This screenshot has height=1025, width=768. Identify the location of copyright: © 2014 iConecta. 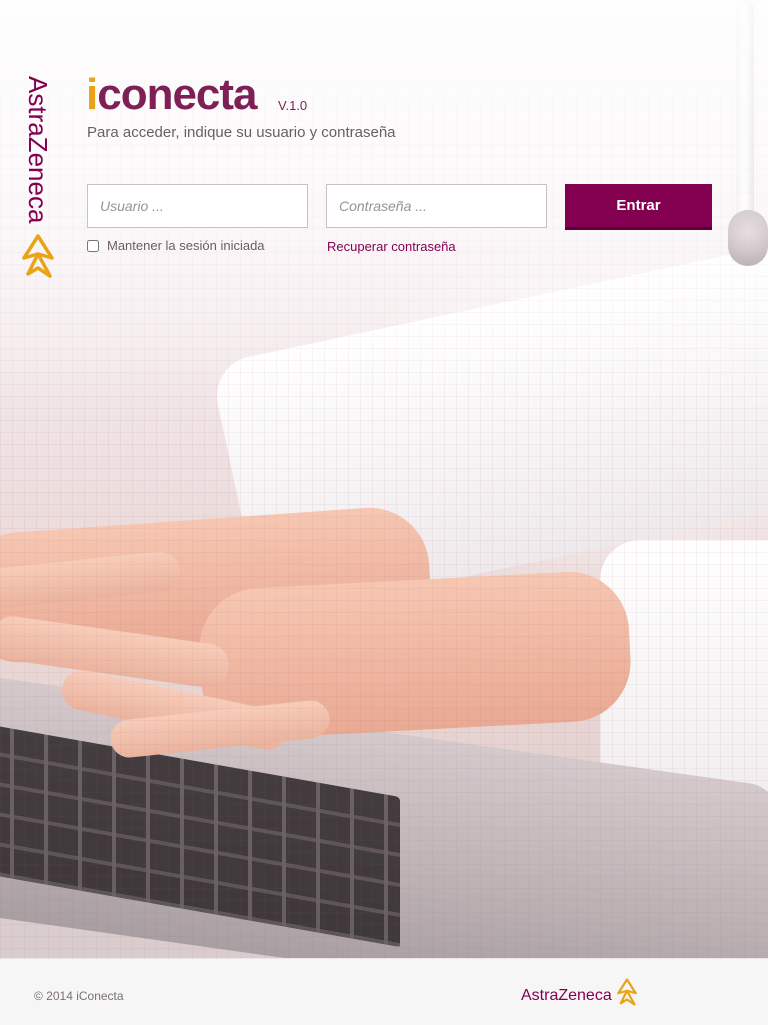
(79, 996).